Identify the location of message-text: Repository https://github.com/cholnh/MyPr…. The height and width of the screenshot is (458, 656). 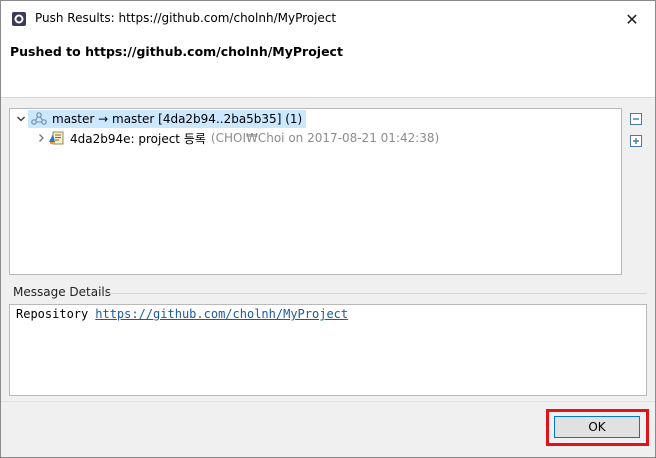
(182, 314).